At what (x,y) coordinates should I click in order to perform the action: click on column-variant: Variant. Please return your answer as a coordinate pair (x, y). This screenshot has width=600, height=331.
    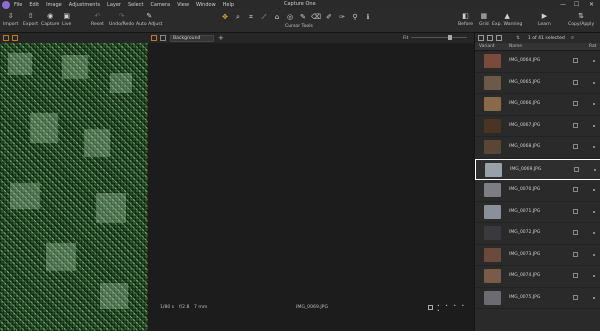
    Looking at the image, I should click on (487, 46).